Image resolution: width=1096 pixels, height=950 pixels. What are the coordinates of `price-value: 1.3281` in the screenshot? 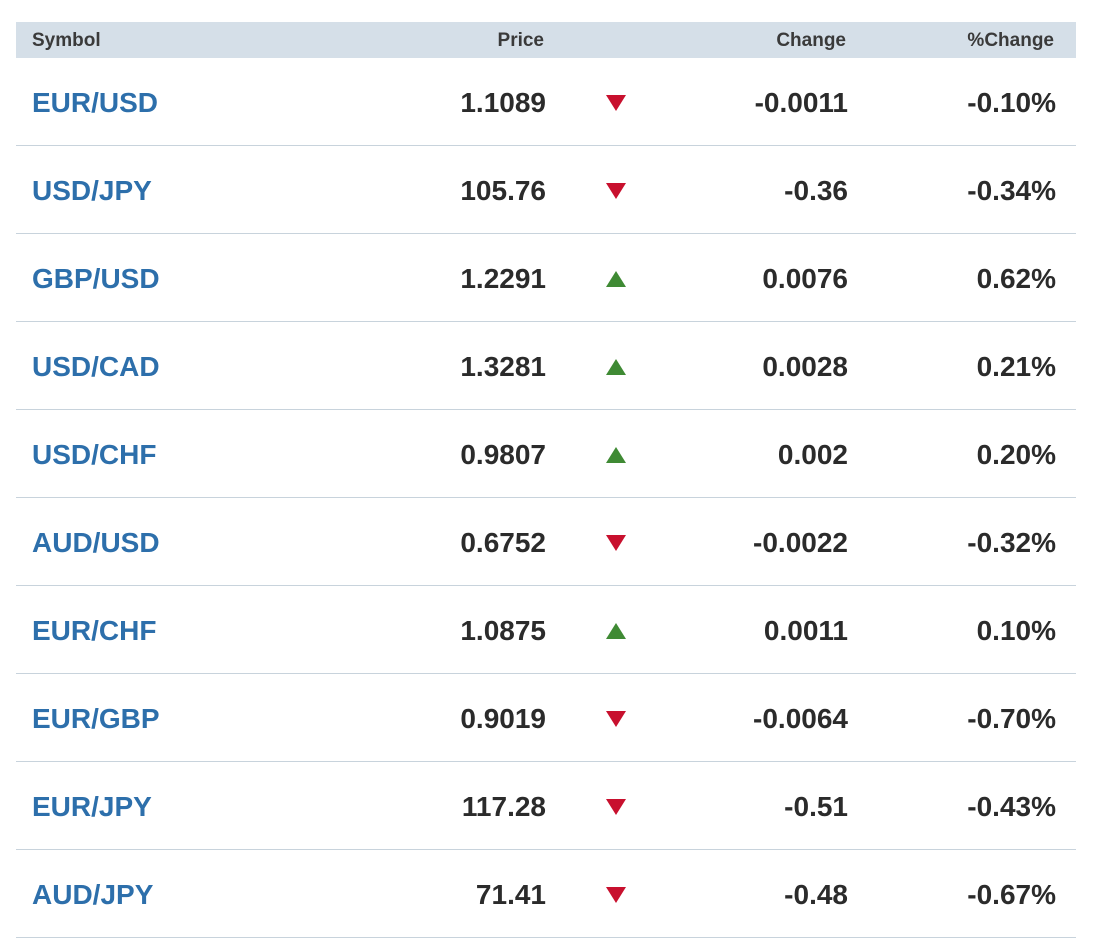 It's located at (503, 366).